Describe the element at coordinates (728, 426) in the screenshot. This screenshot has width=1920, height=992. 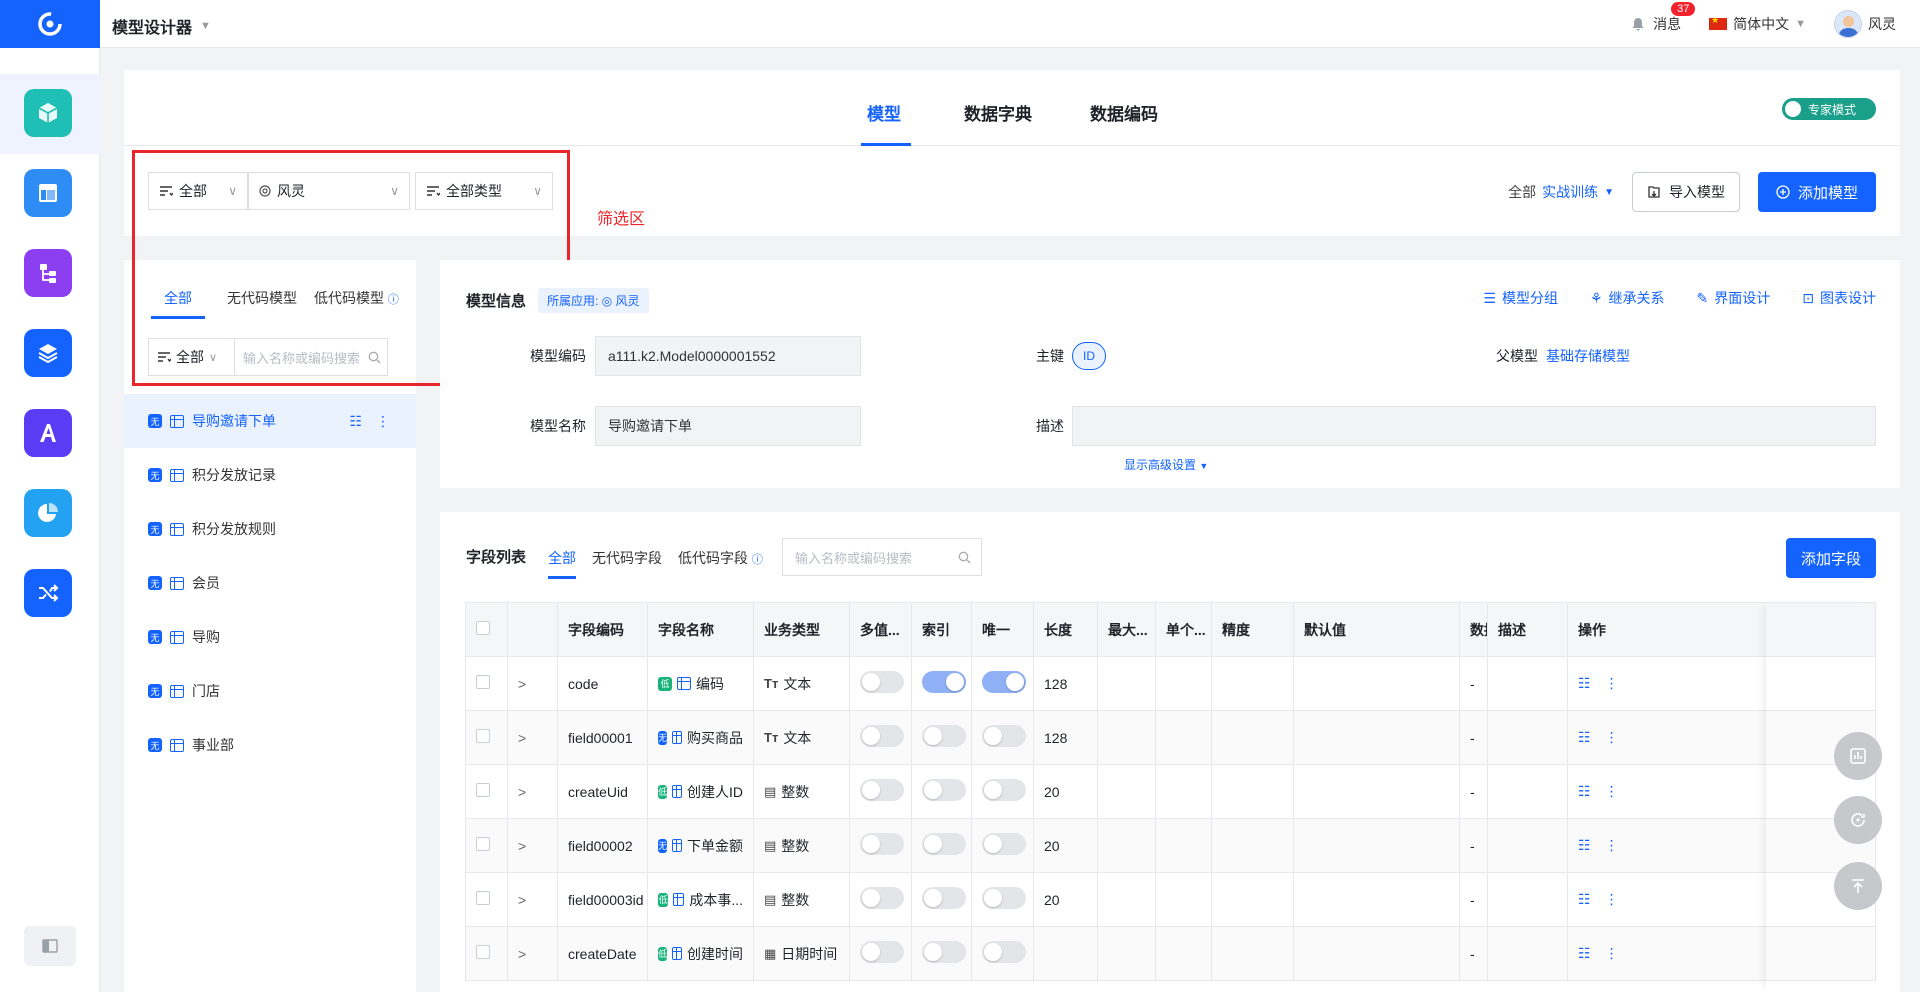
I see `model-name-field: 导购邀请下单` at that location.